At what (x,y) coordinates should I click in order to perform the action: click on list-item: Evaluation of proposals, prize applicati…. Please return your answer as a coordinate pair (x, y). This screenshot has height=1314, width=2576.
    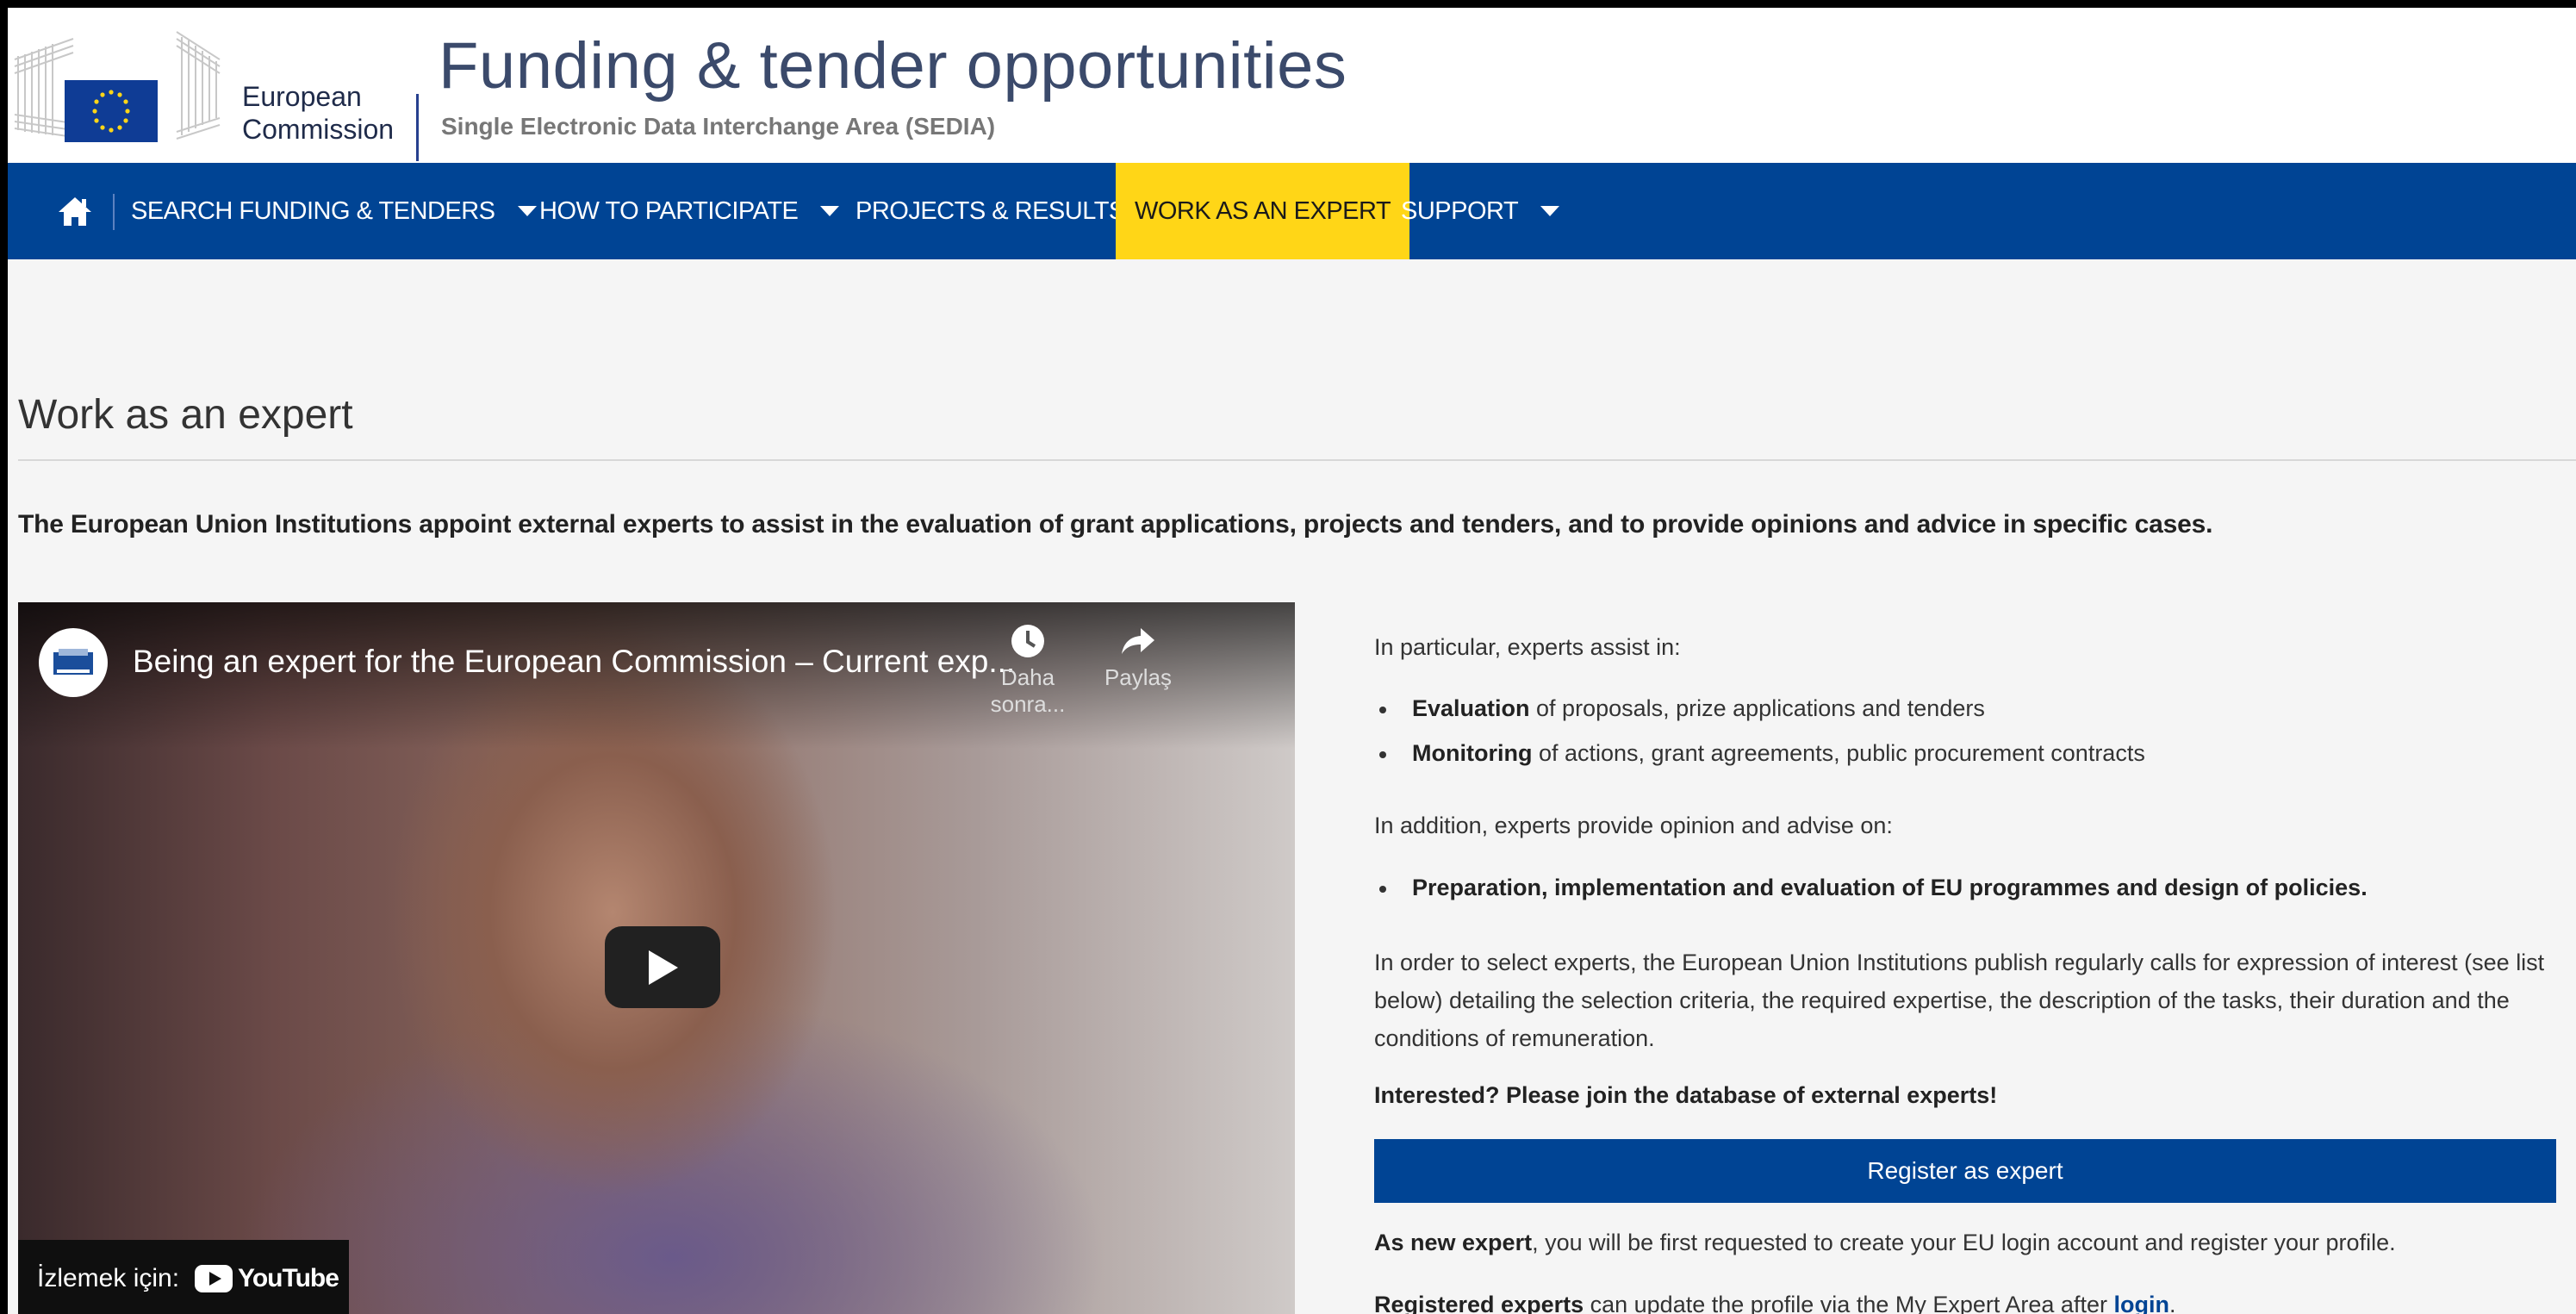
    Looking at the image, I should click on (1680, 708).